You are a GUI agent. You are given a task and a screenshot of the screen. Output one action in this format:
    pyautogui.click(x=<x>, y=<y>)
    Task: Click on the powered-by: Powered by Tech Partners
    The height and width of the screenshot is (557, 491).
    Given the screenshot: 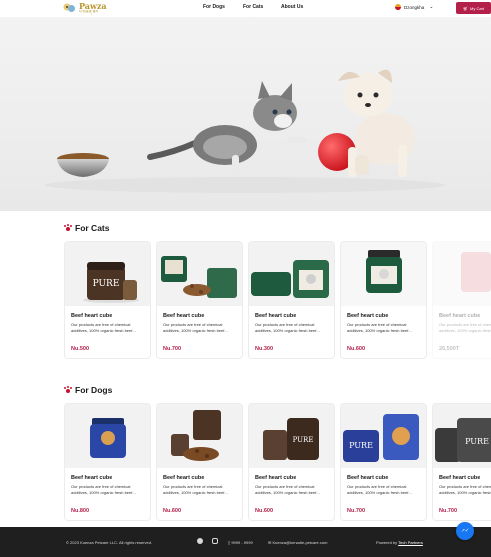 What is the action you would take?
    pyautogui.click(x=399, y=542)
    